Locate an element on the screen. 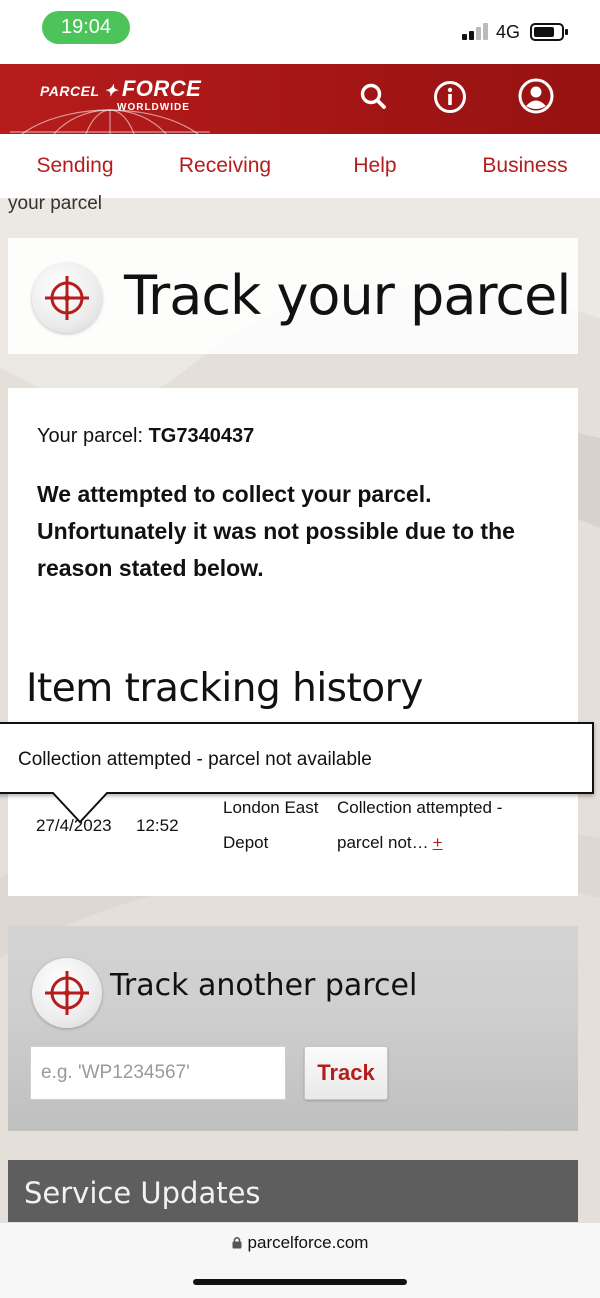 This screenshot has width=600, height=1298. service-updates-panel: Service Updates is located at coordinates (293, 1195).